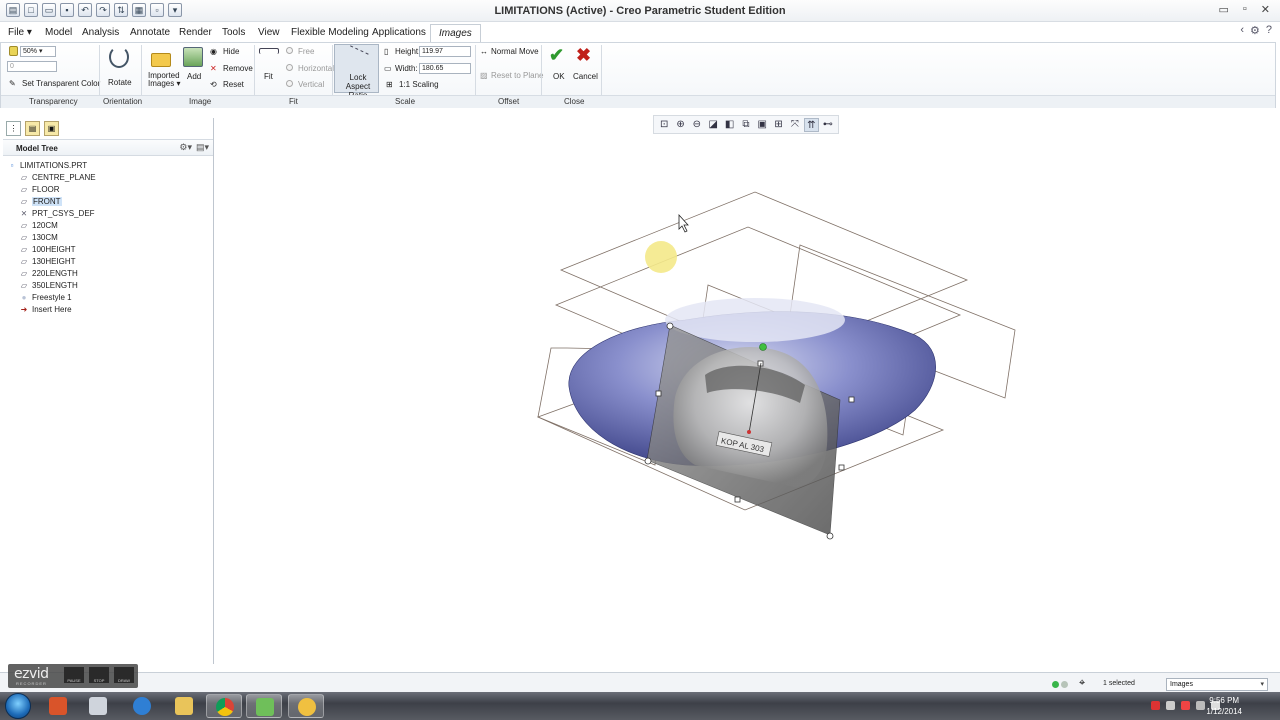 Image resolution: width=1280 pixels, height=720 pixels. What do you see at coordinates (120, 82) in the screenshot?
I see `rotate-button: Rotate` at bounding box center [120, 82].